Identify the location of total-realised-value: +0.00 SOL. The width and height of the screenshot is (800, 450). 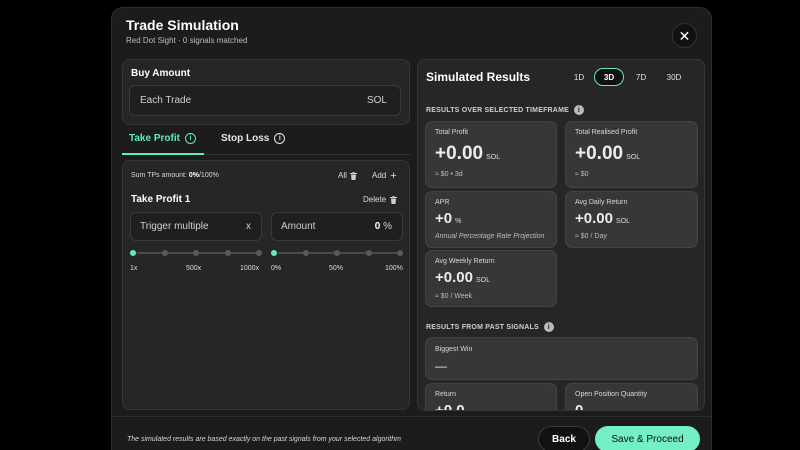
(607, 154).